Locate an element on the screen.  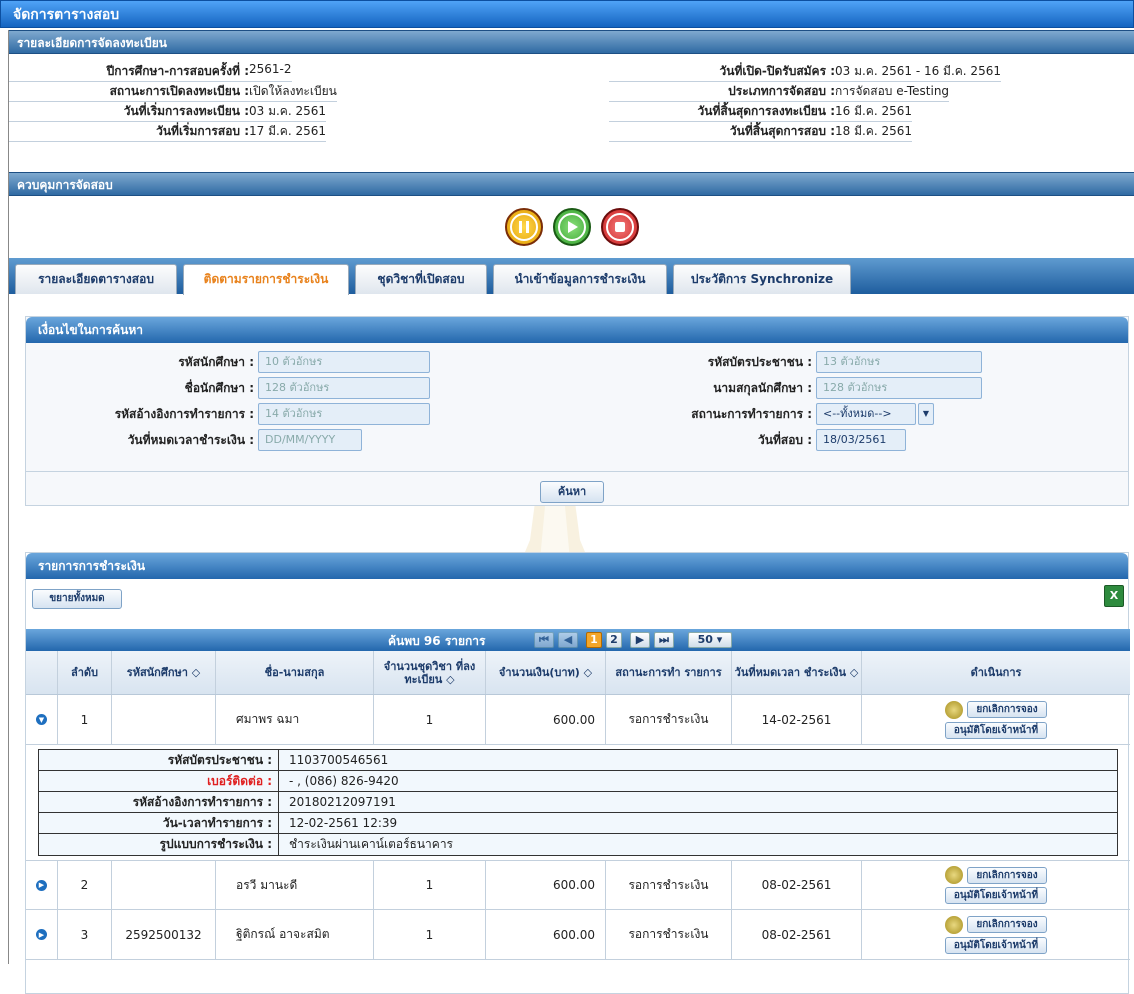
first-name-input: 128 ตัวอักษร is located at coordinates (344, 388).